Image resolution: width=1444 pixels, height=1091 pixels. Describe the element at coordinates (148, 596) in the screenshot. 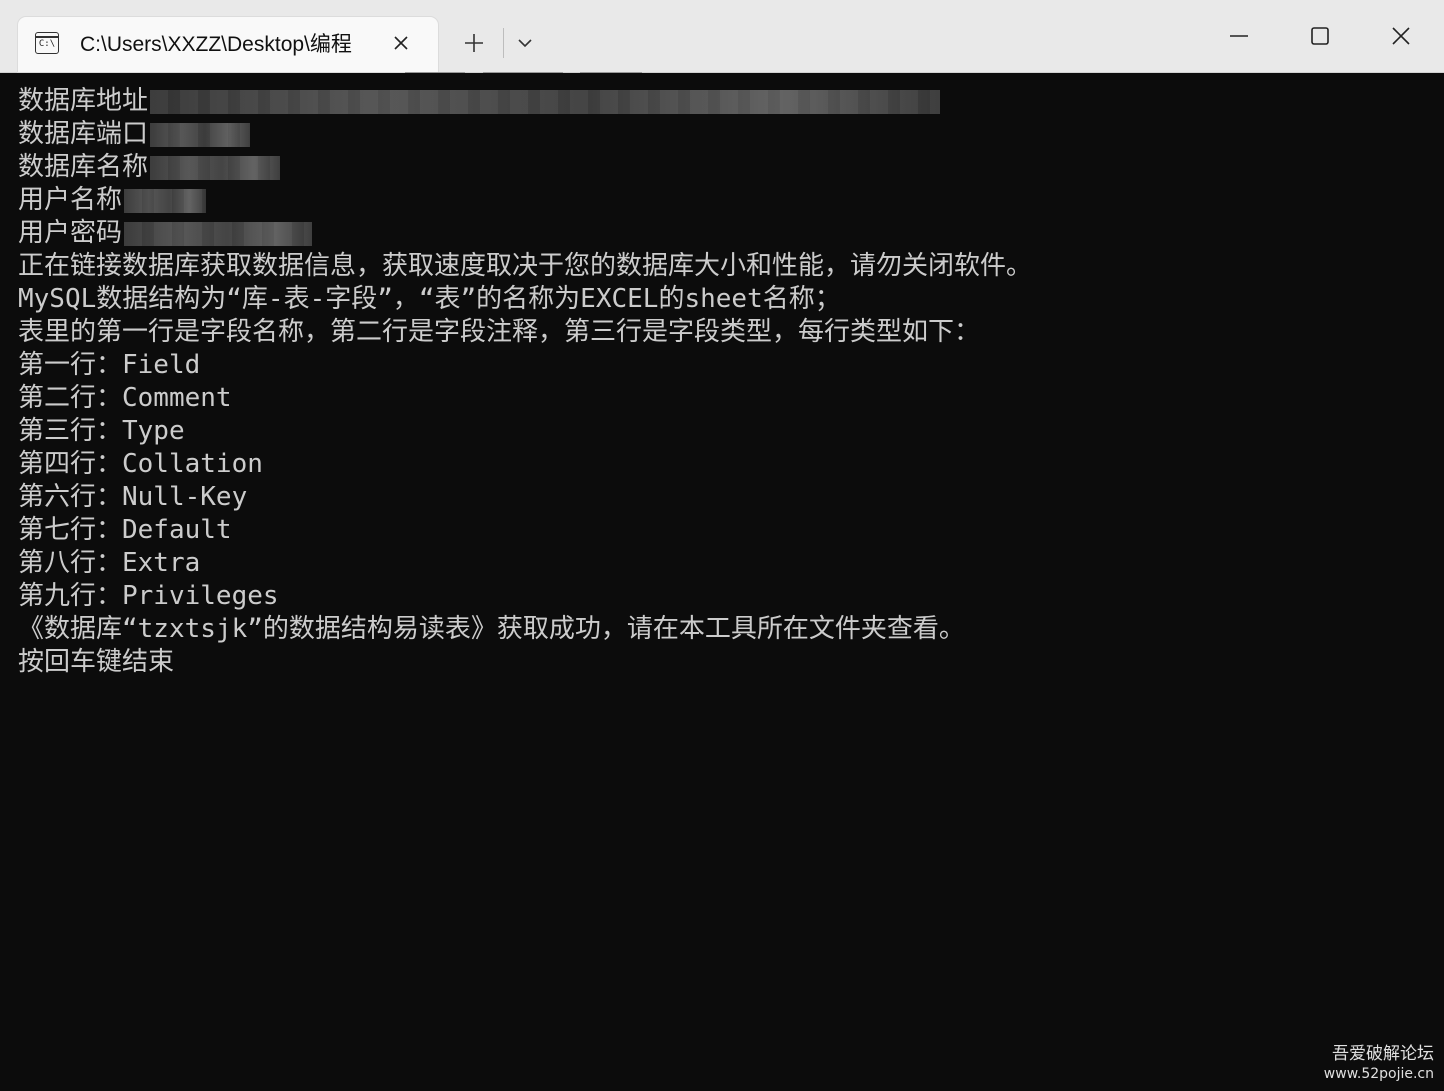

I see `output-line: 第九行：Privileges` at that location.